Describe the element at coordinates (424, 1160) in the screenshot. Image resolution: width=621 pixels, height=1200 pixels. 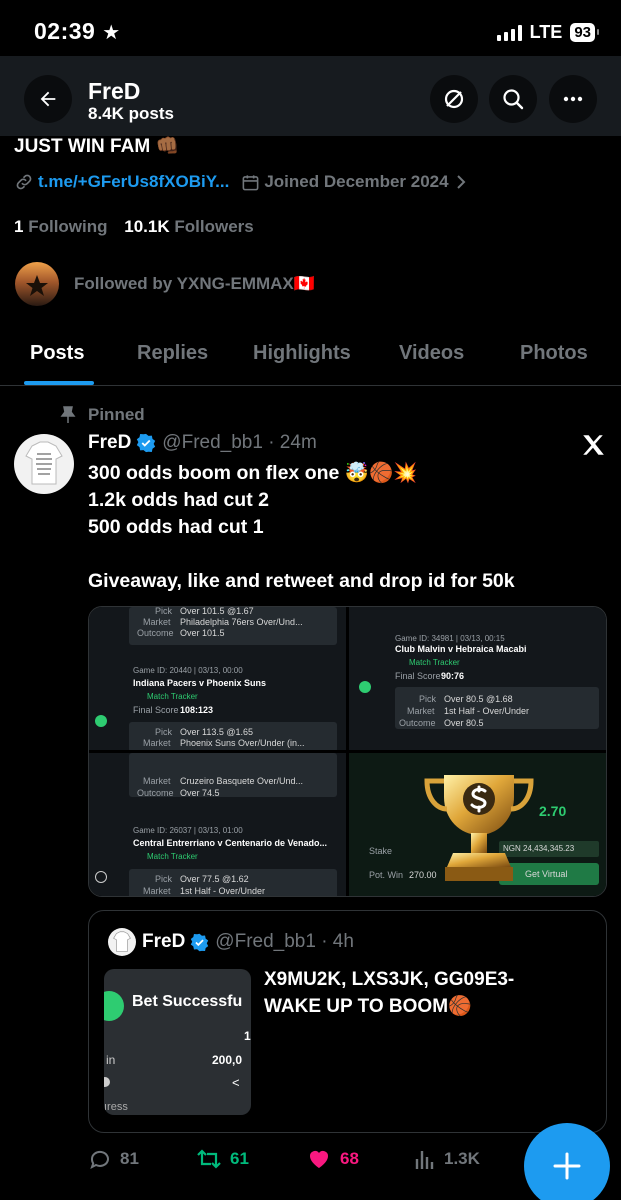
I see `views-icon` at that location.